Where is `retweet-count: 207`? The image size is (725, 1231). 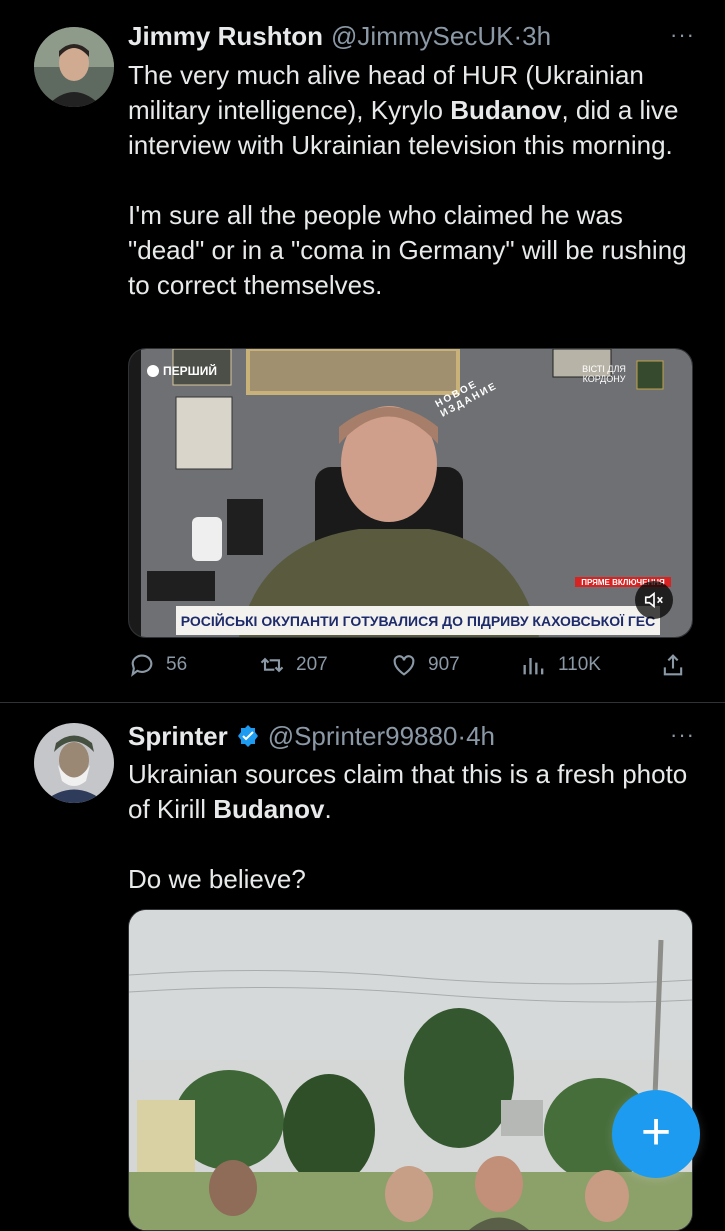 retweet-count: 207 is located at coordinates (312, 664).